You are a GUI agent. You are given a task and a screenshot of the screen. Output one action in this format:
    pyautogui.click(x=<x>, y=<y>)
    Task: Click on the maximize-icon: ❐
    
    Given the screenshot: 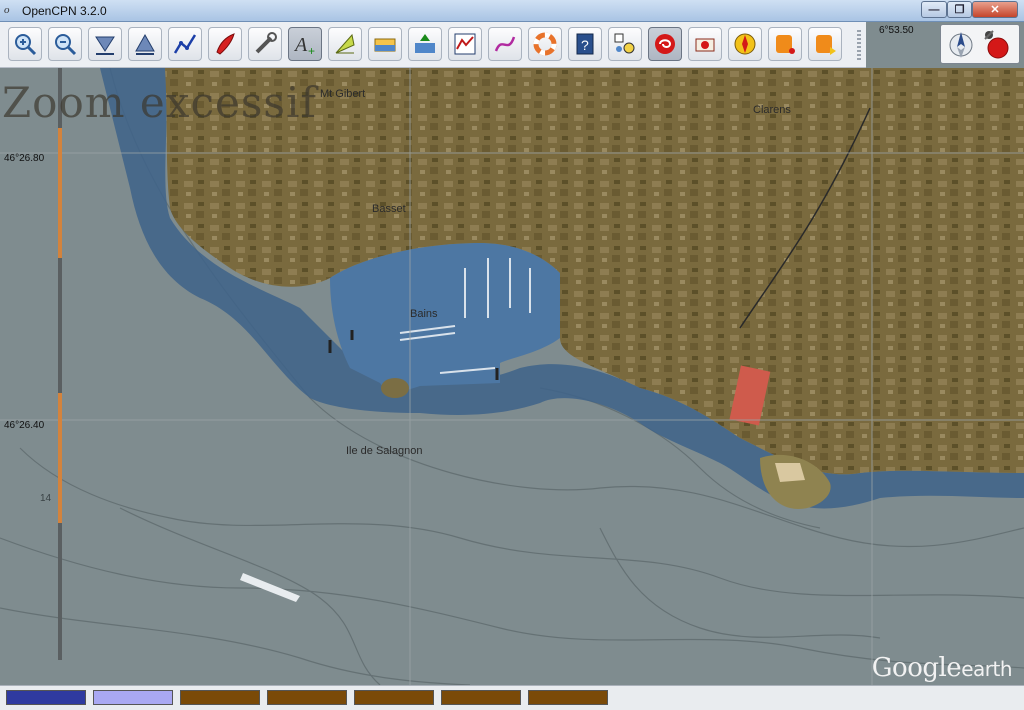 What is the action you would take?
    pyautogui.click(x=959, y=10)
    